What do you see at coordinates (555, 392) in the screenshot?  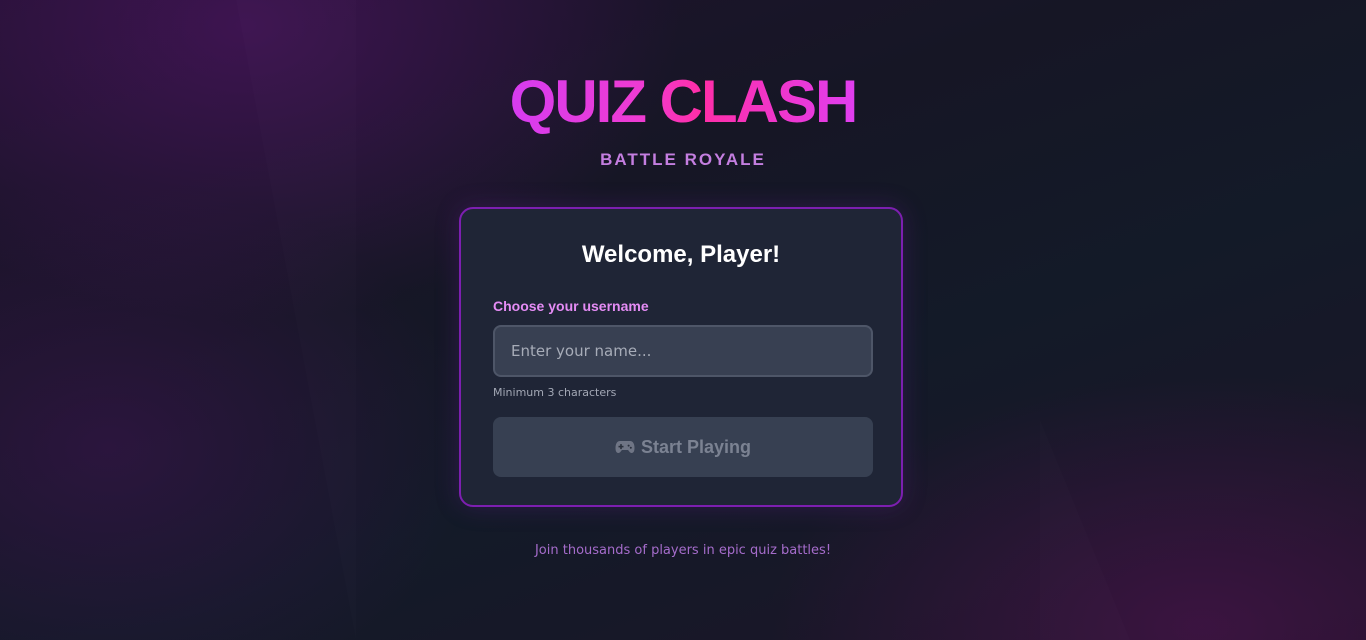 I see `username-hint: Minimum 3 characters` at bounding box center [555, 392].